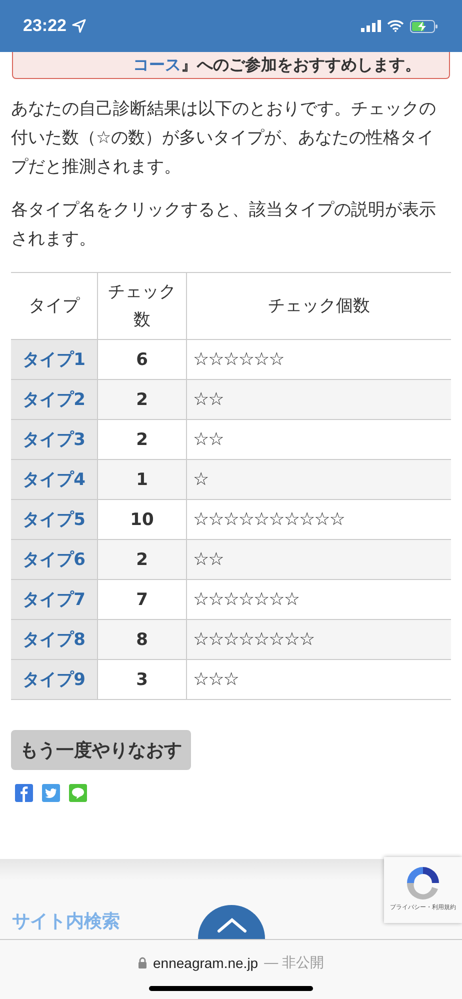 The height and width of the screenshot is (999, 462). I want to click on table-cell: ☆, so click(318, 480).